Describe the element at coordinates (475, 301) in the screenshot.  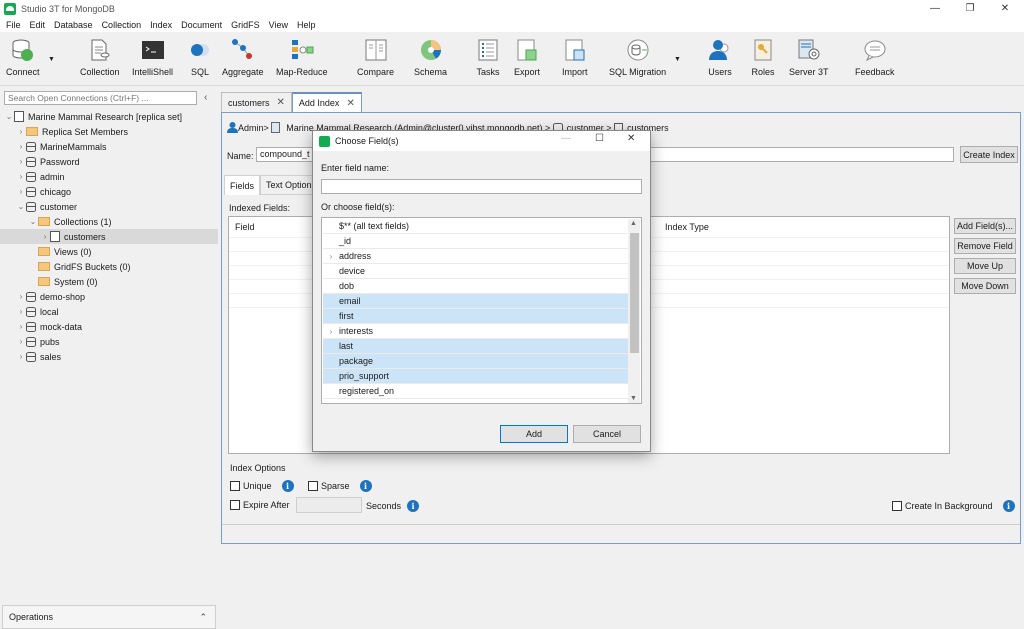
I see `field-list-item: email` at that location.